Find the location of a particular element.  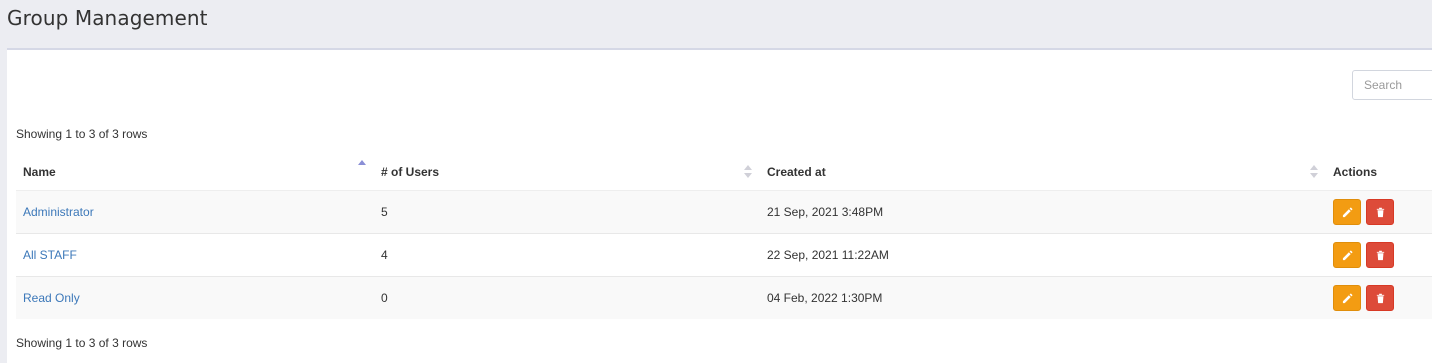

column-header-actions: Actions is located at coordinates (1379, 172).